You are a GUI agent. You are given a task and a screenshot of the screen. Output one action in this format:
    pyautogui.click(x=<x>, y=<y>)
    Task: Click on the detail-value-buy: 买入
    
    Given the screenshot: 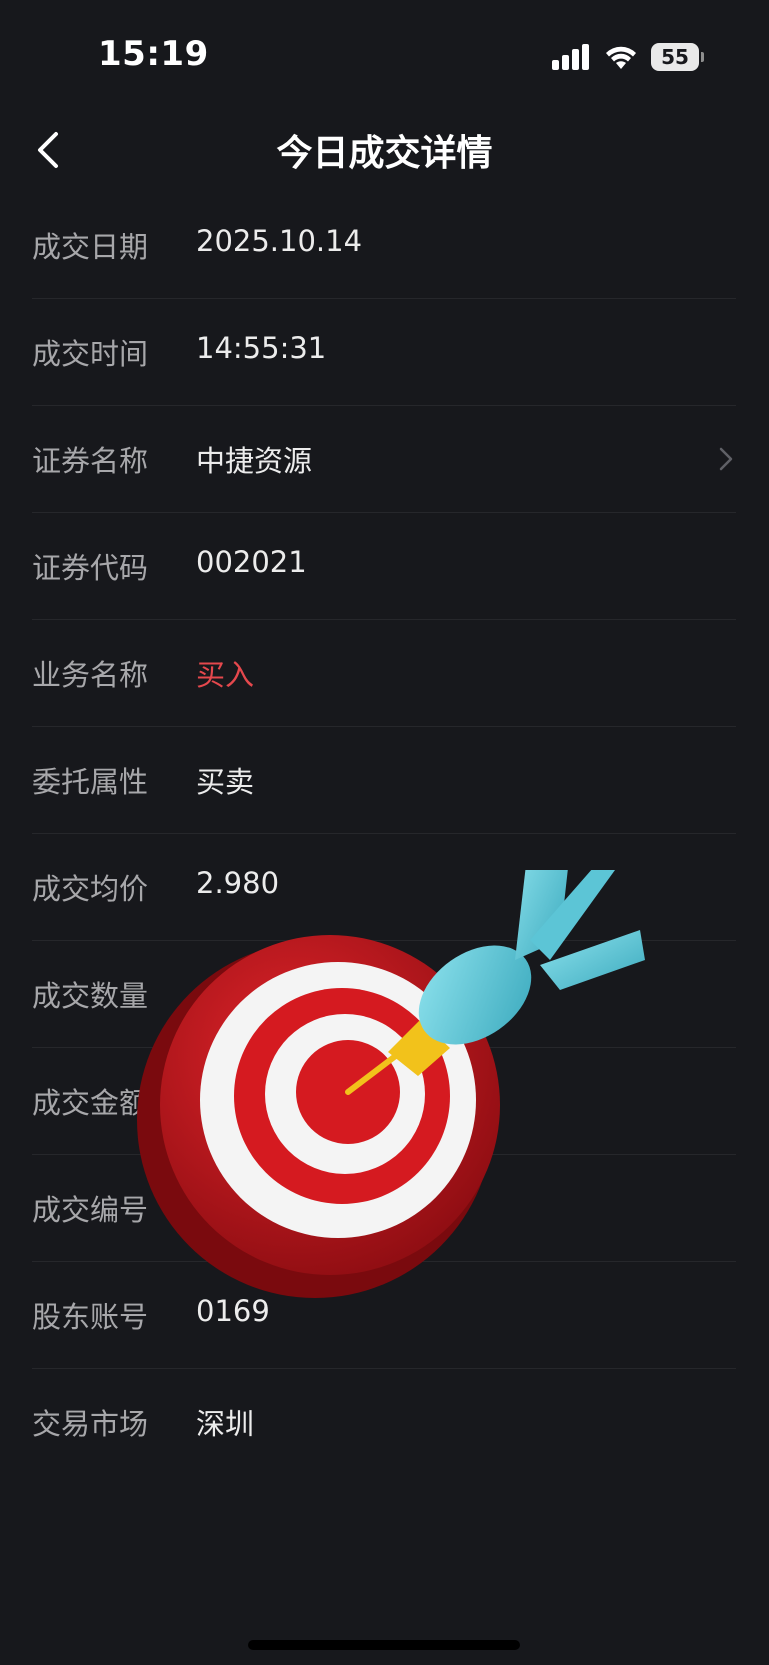 What is the action you would take?
    pyautogui.click(x=225, y=675)
    